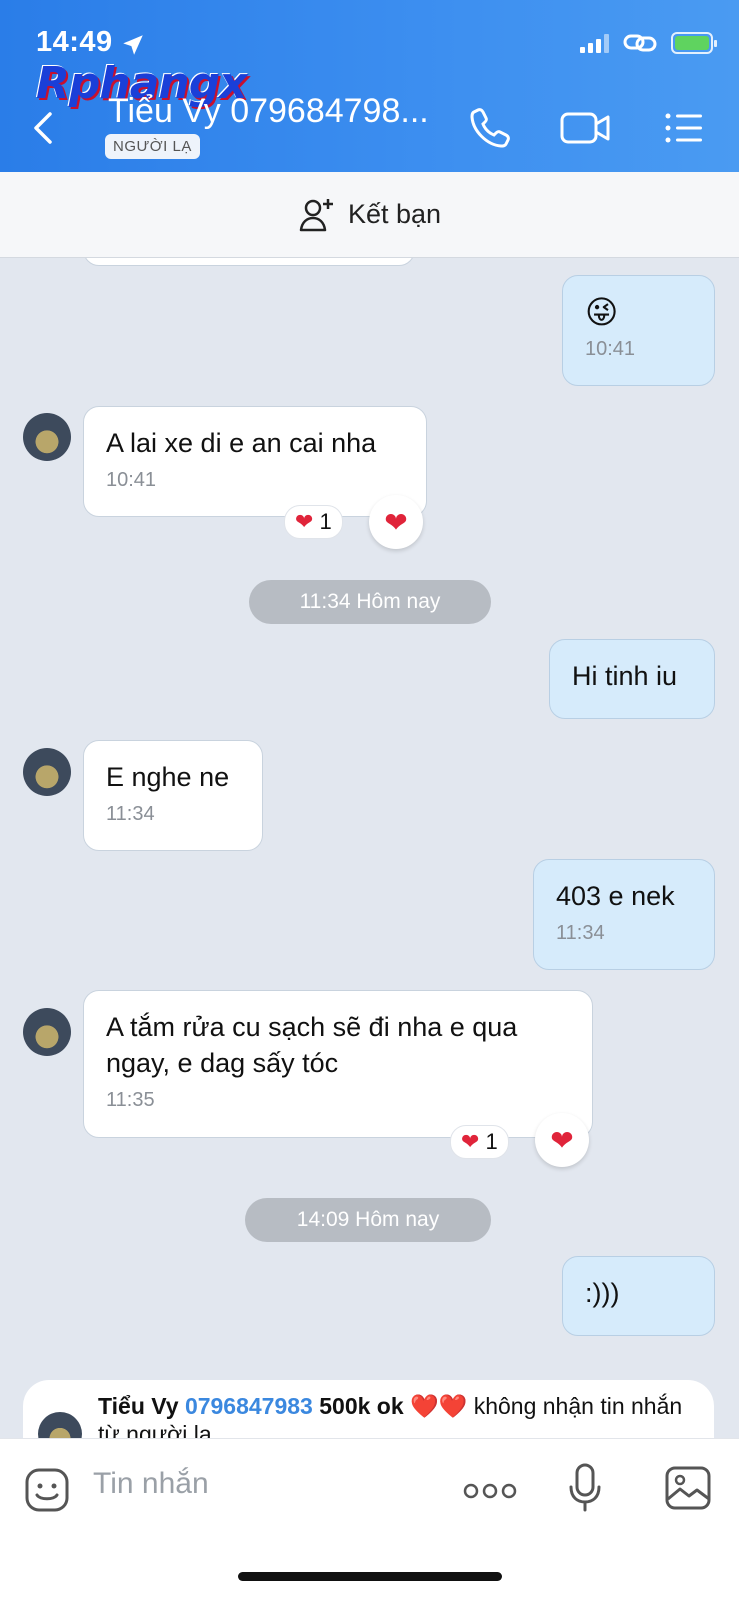 Image resolution: width=739 pixels, height=1600 pixels. I want to click on link-icon, so click(640, 43).